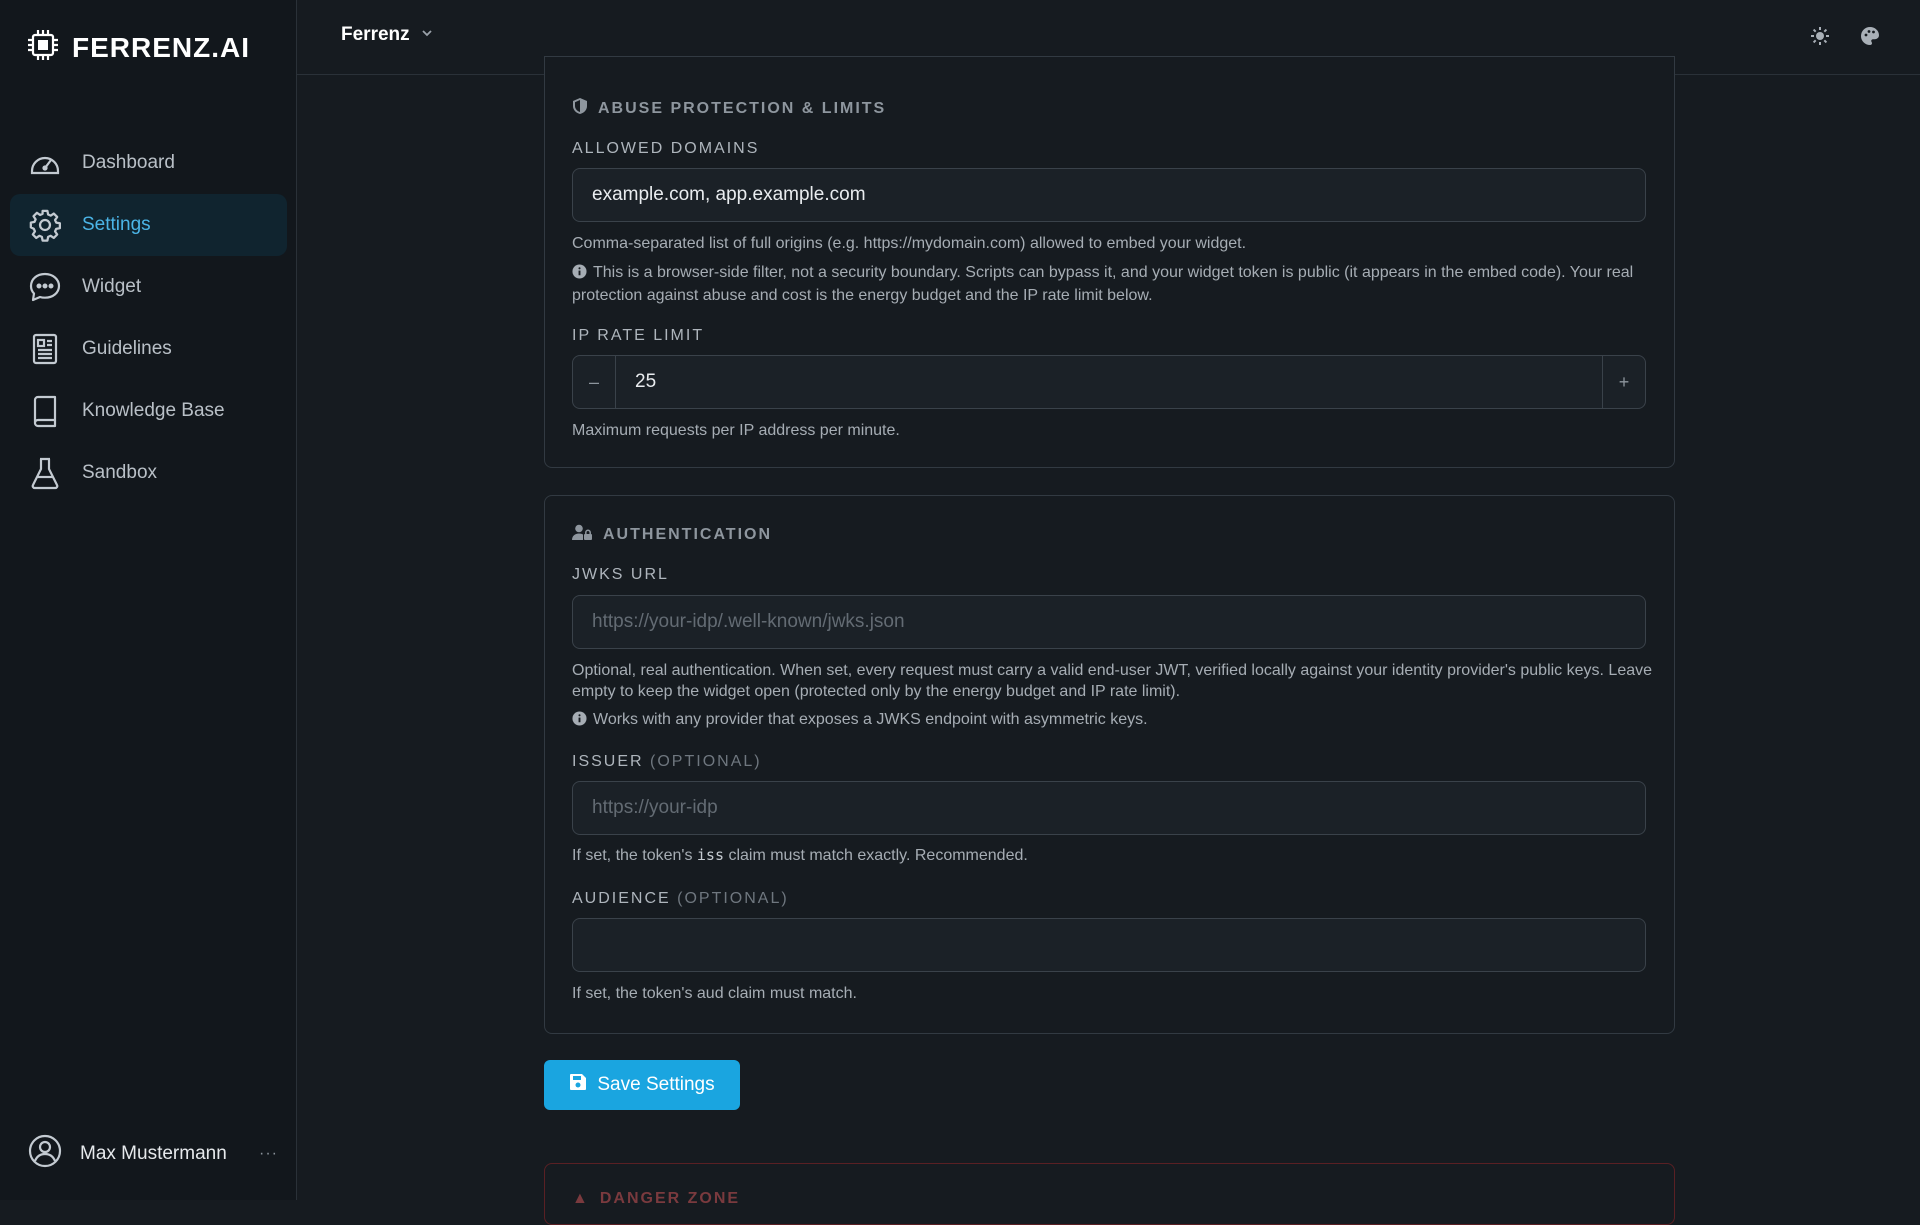  I want to click on increment-button: +, so click(1623, 382).